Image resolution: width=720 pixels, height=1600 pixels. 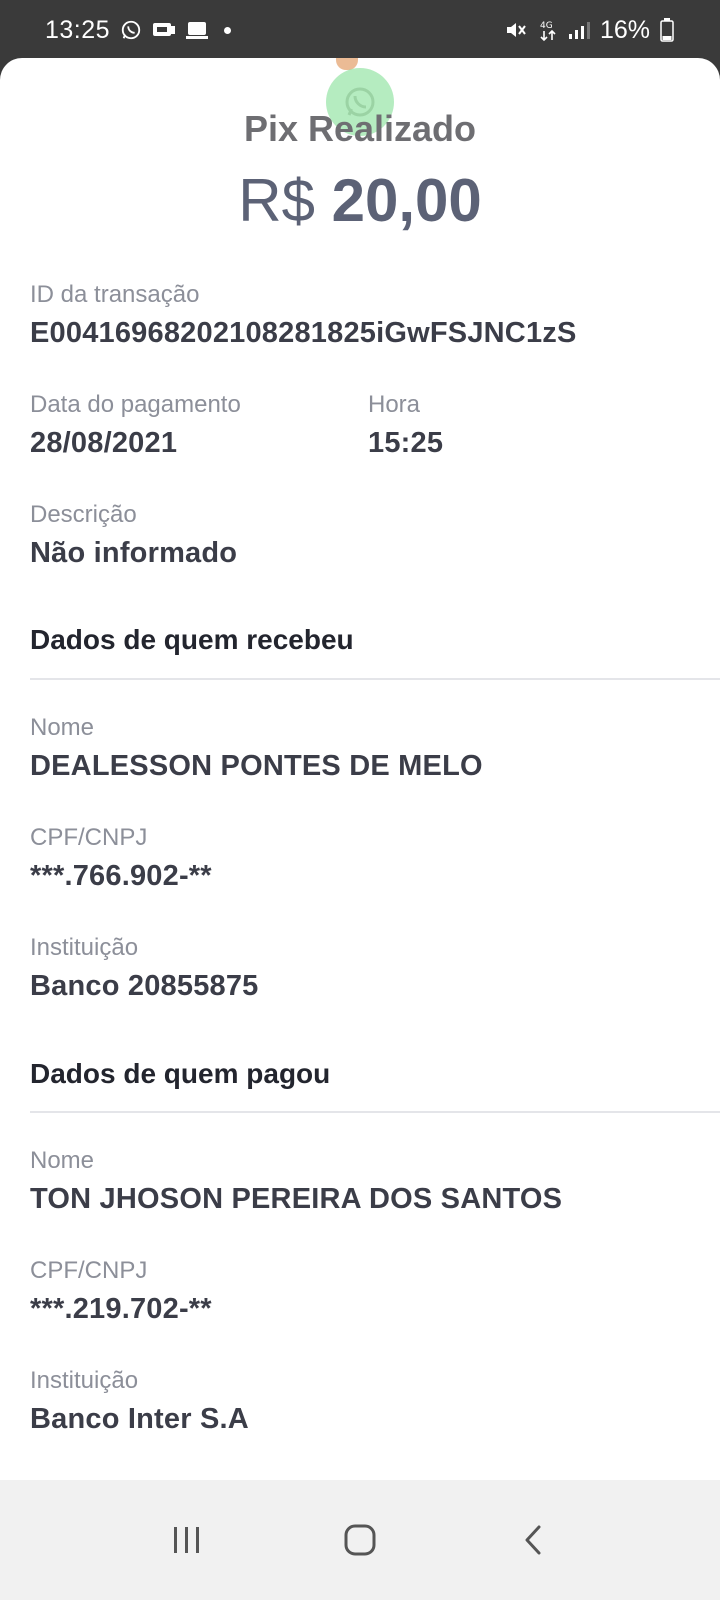 I want to click on receiver-doc-value: ***.766.902-**, so click(x=121, y=876).